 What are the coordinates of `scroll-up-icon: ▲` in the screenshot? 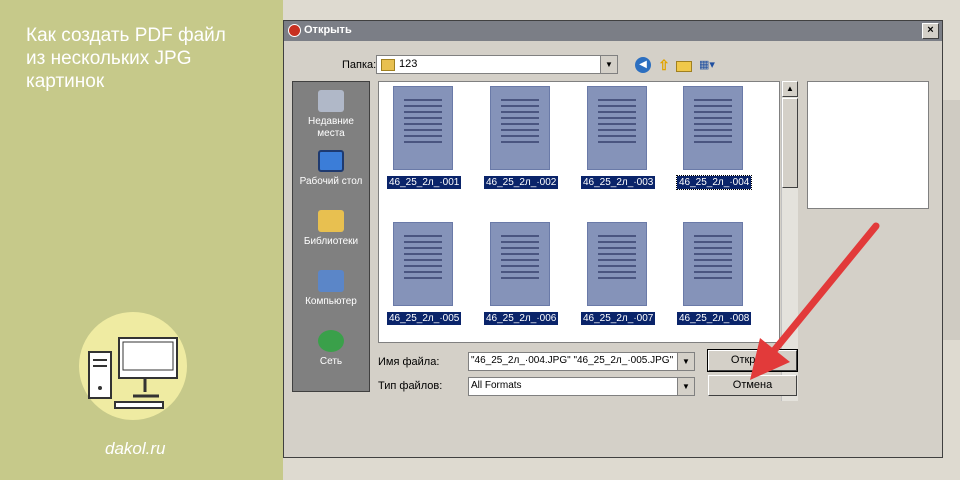 It's located at (790, 89).